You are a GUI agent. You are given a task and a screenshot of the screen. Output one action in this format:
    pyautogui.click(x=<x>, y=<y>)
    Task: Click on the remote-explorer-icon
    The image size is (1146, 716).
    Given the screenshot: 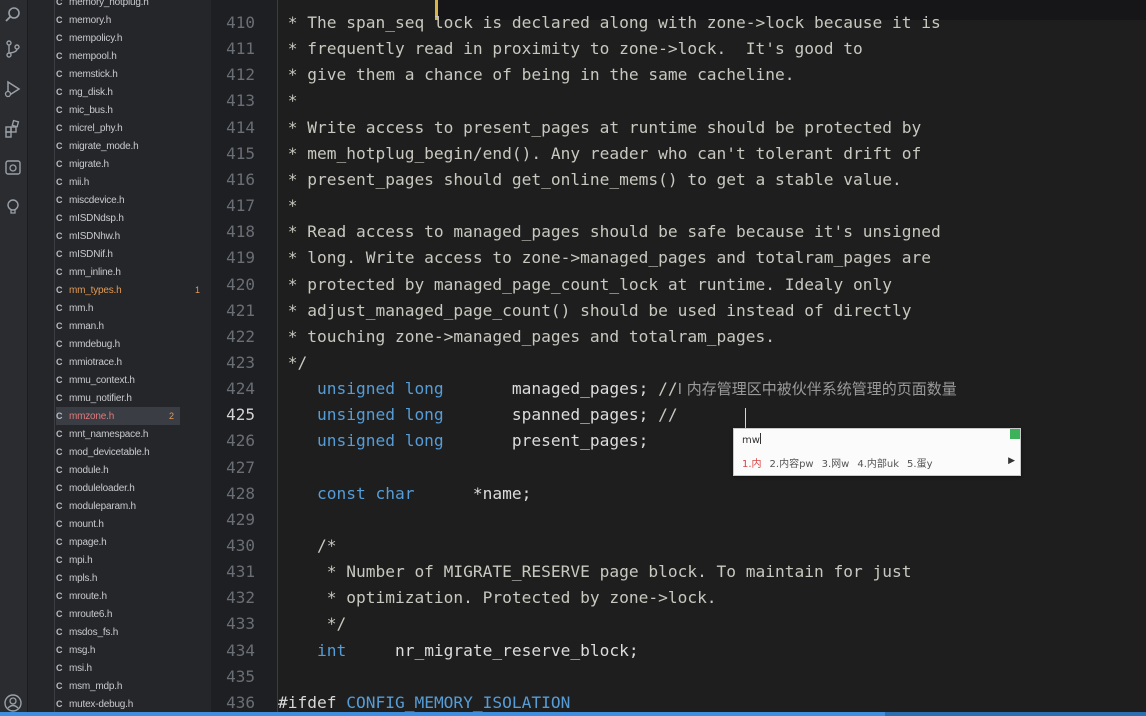 What is the action you would take?
    pyautogui.click(x=13, y=168)
    